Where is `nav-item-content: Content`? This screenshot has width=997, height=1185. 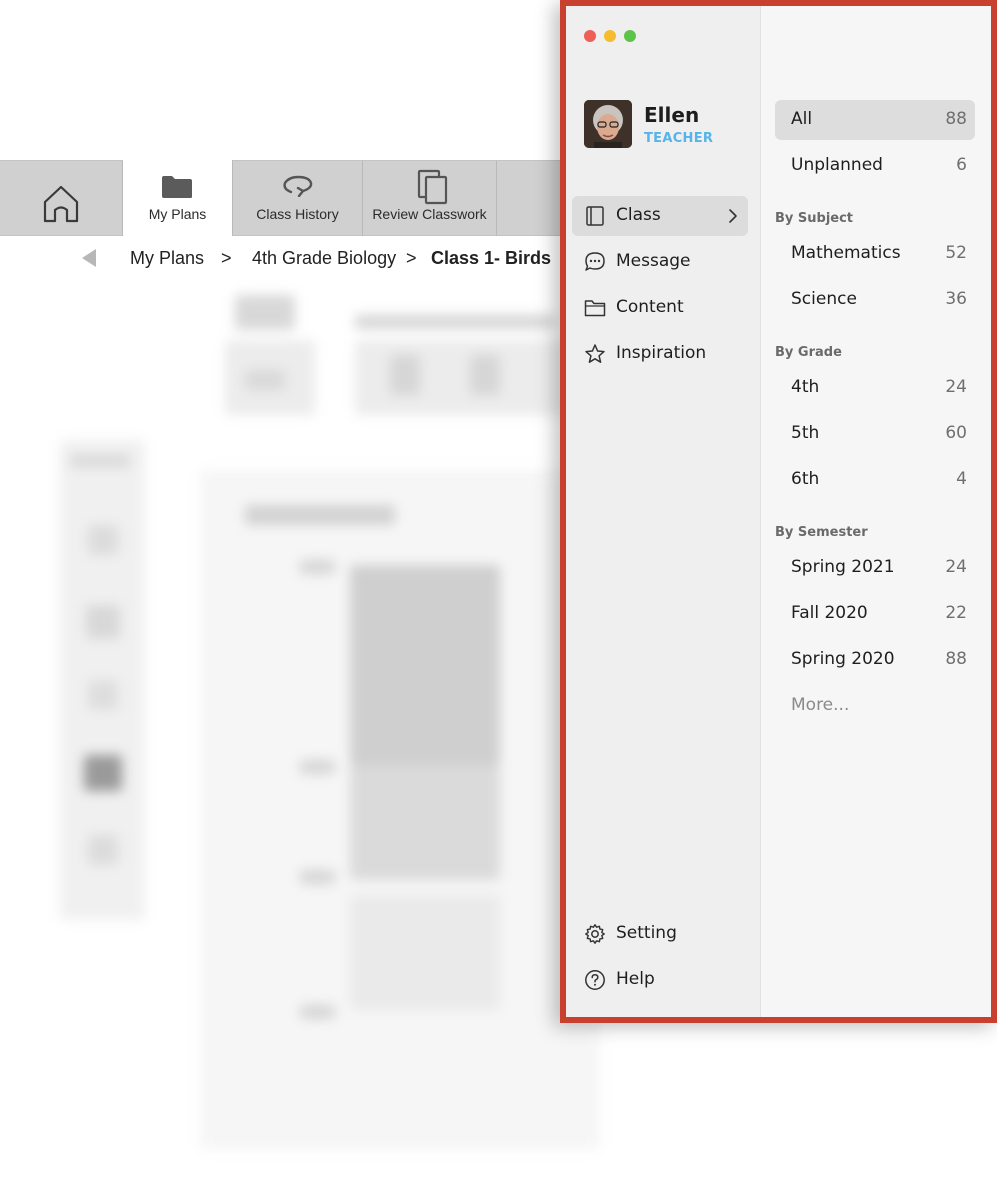 nav-item-content: Content is located at coordinates (660, 308).